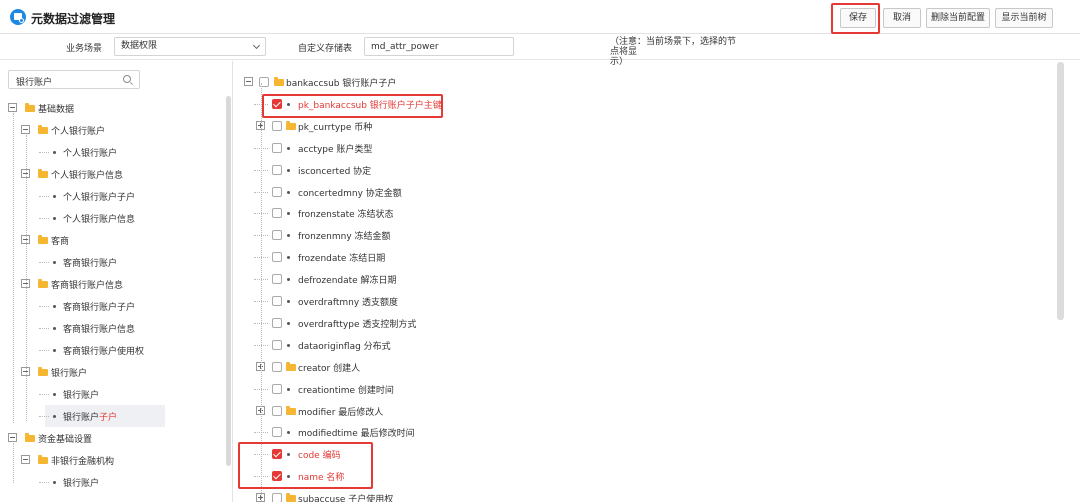 This screenshot has width=1080, height=502. What do you see at coordinates (634, 432) in the screenshot?
I see `field-leaf-item: modifiedtime 最后修改时间` at bounding box center [634, 432].